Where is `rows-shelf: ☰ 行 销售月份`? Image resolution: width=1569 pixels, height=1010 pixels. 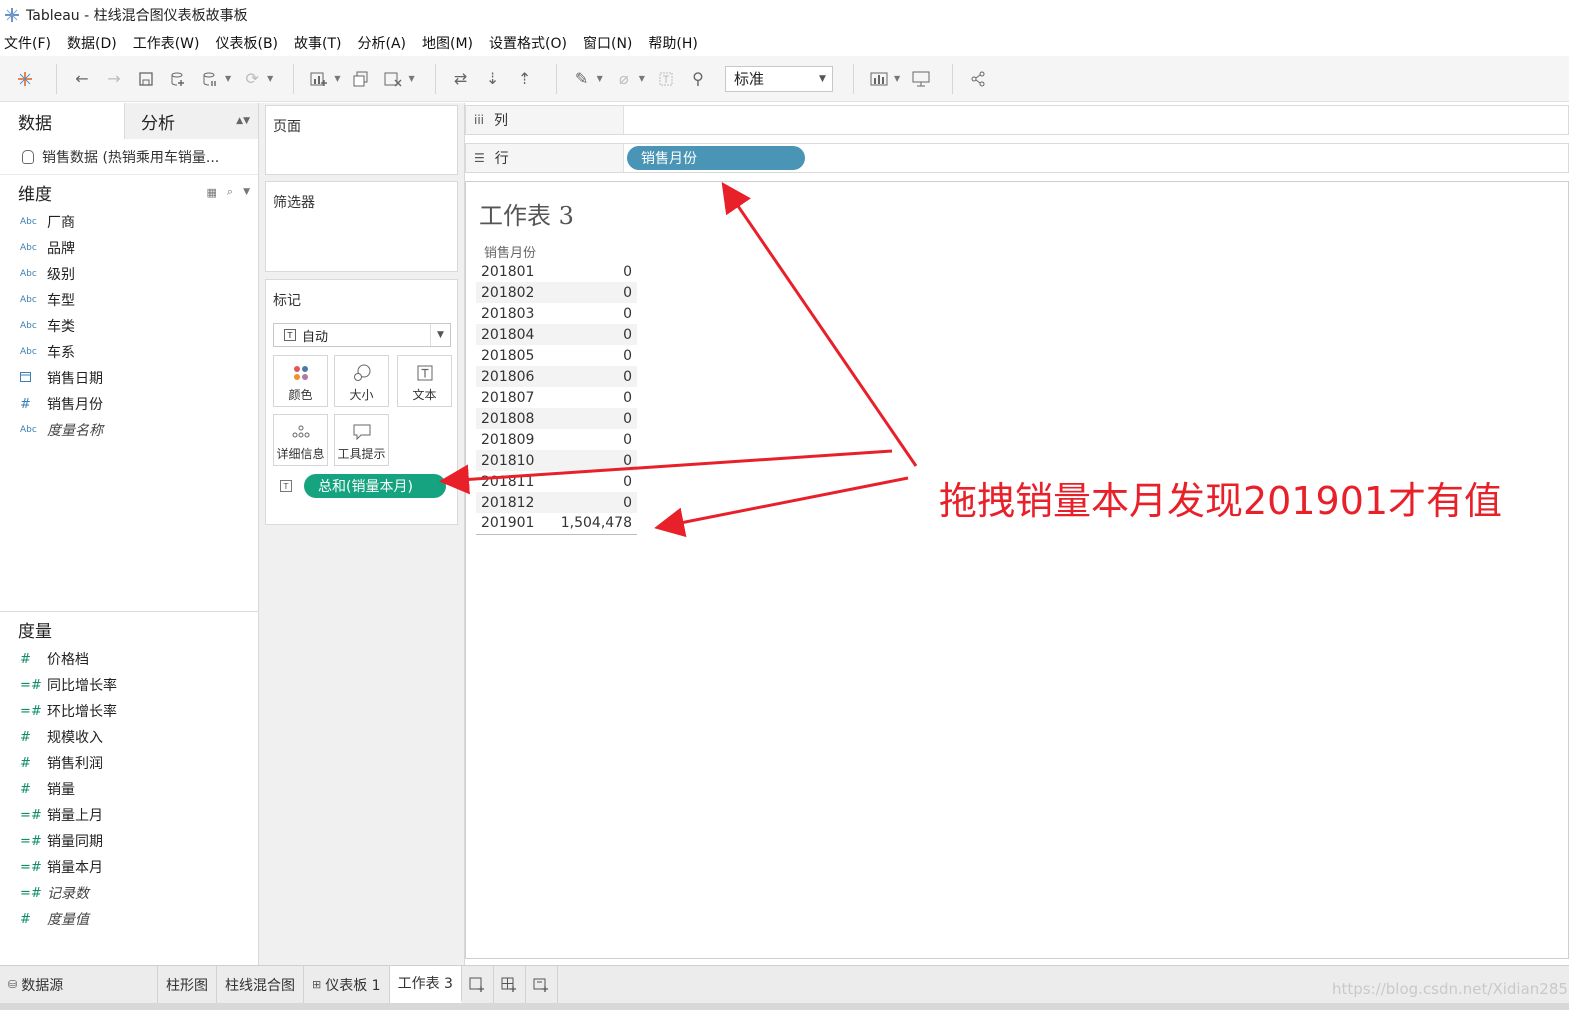
rows-shelf: ☰ 行 销售月份 is located at coordinates (1017, 158).